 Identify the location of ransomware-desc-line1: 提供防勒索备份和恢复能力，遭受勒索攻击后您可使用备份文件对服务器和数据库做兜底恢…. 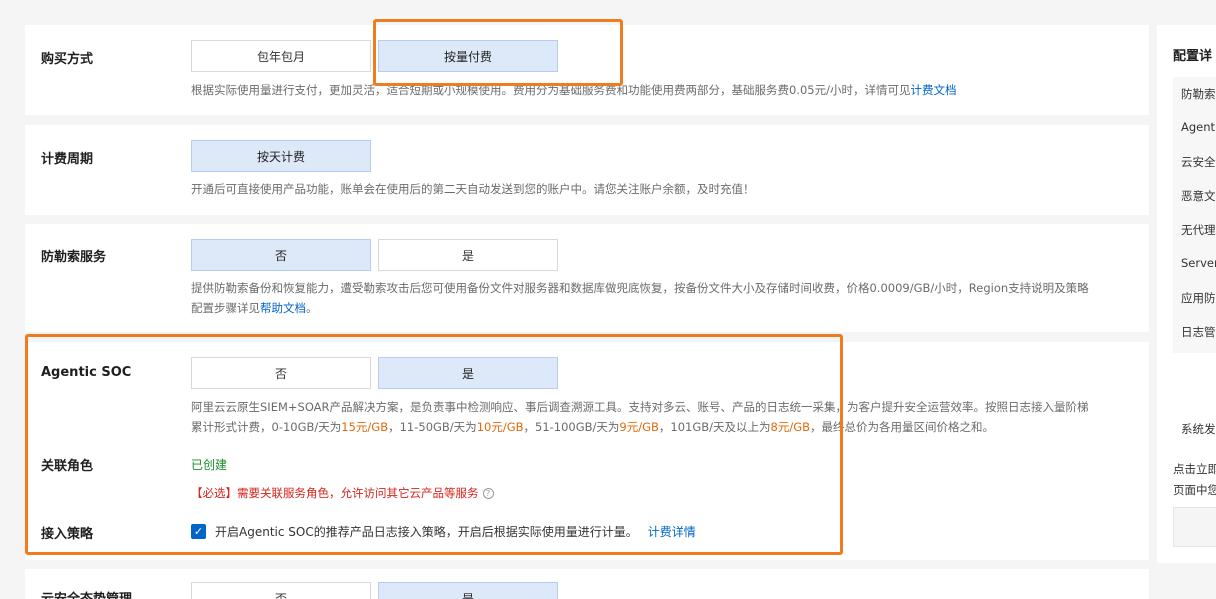
(640, 288).